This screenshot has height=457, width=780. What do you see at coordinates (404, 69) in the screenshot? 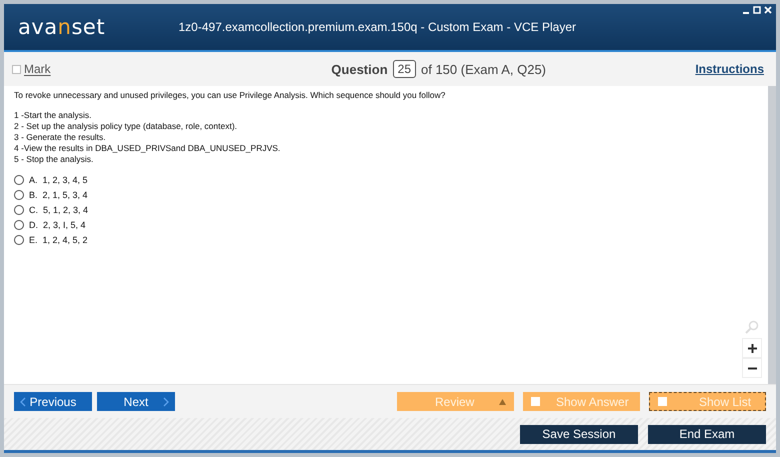
I see `question-number-field: 25` at bounding box center [404, 69].